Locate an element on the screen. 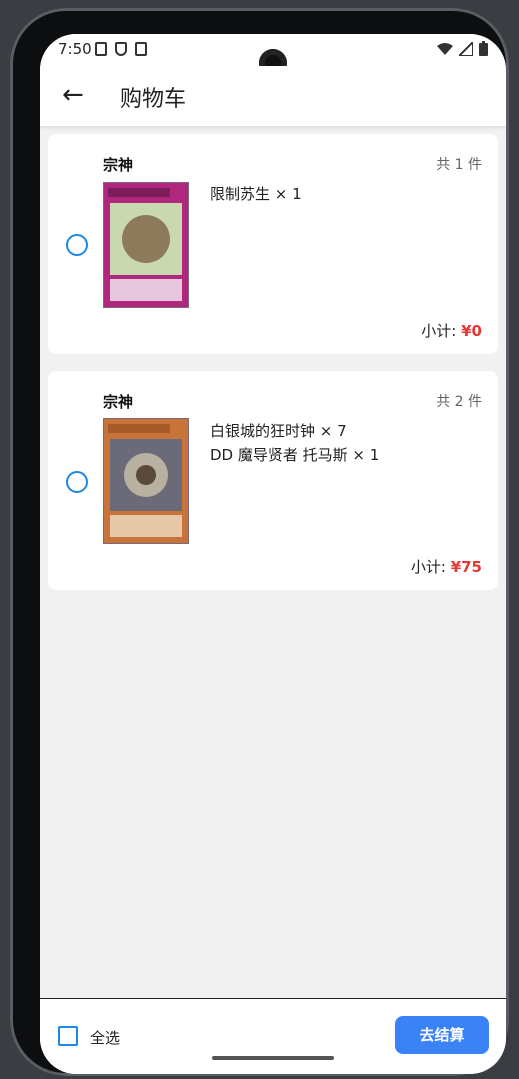 This screenshot has width=519, height=1079. item-line: DD 魔导贤者 托马斯 × 1 is located at coordinates (295, 455).